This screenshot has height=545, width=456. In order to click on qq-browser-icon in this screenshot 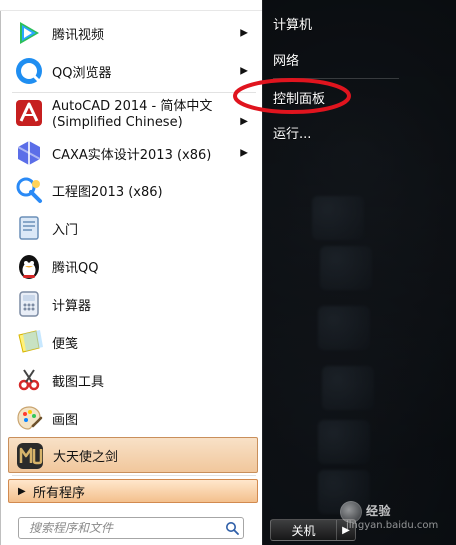, I will do `click(29, 71)`.